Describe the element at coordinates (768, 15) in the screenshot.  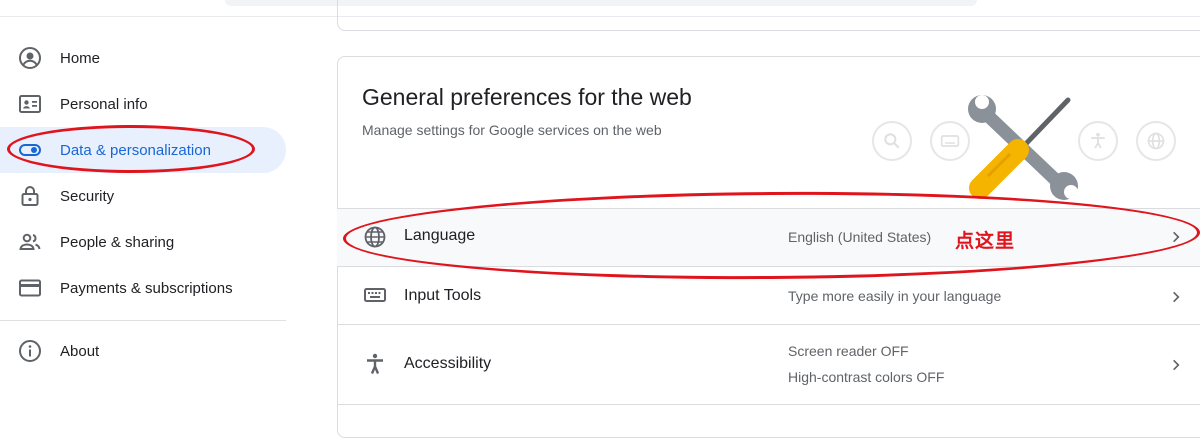
I see `previous-card` at that location.